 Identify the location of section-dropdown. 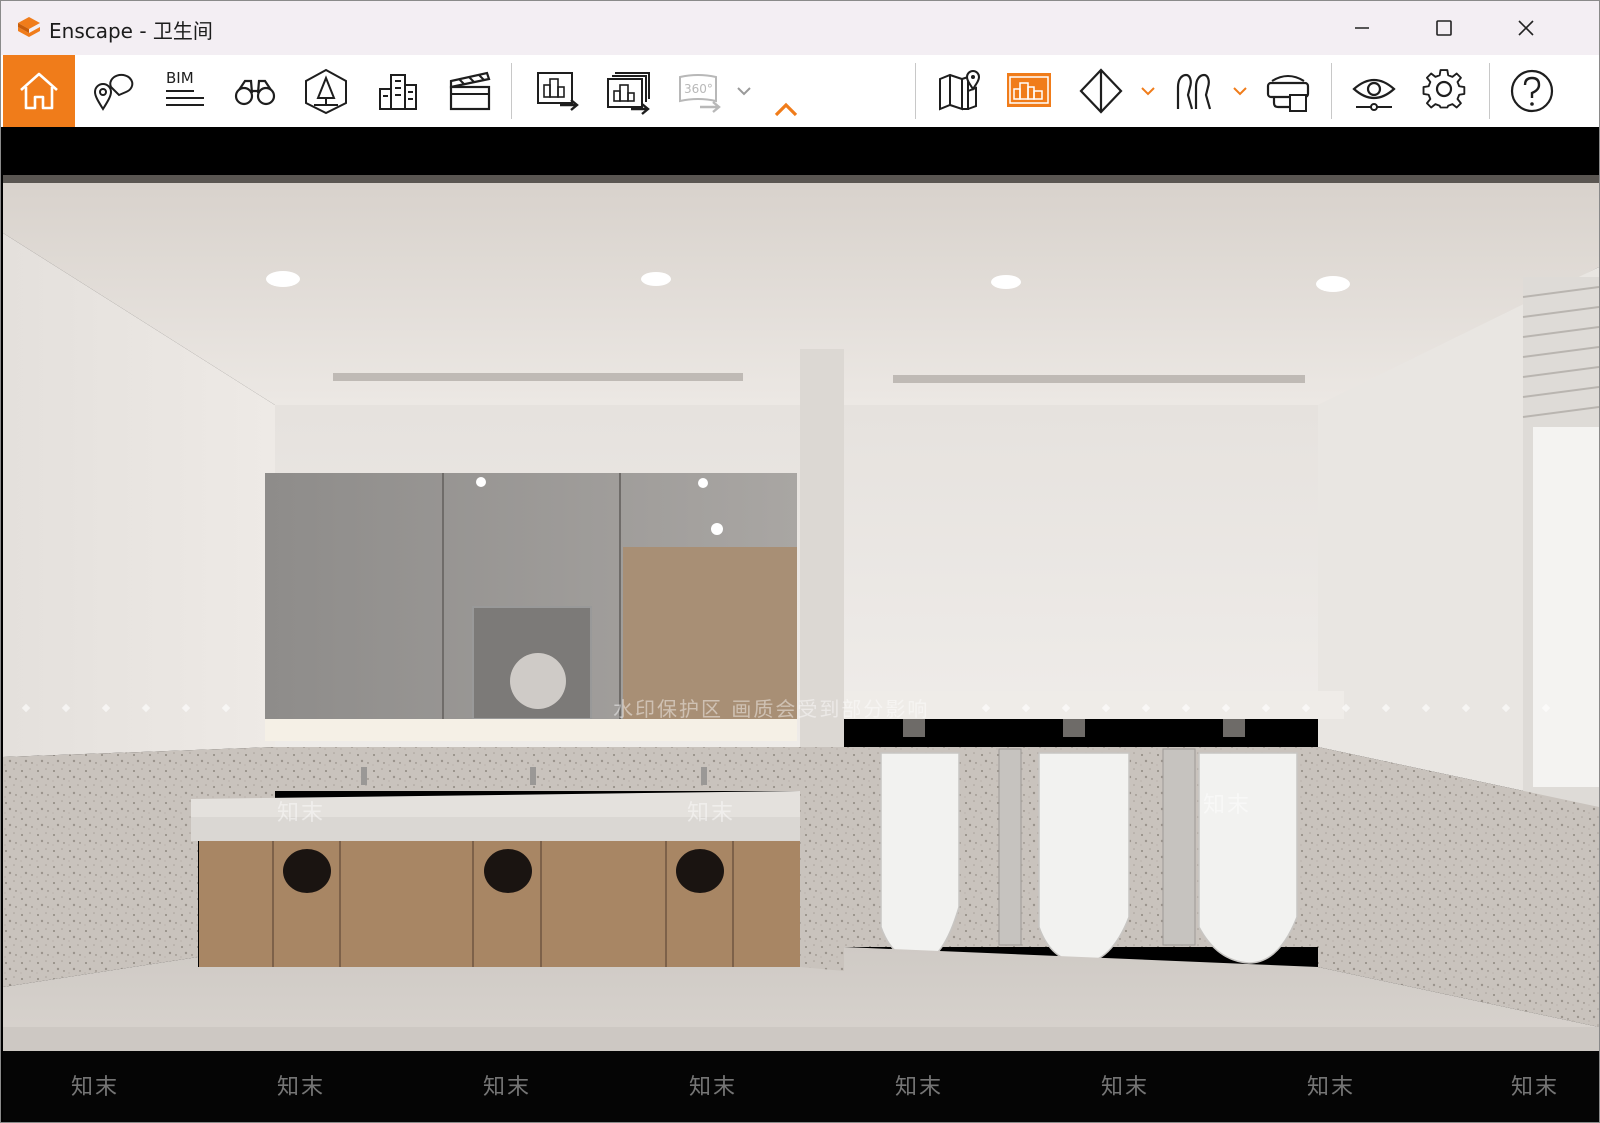
(1148, 91).